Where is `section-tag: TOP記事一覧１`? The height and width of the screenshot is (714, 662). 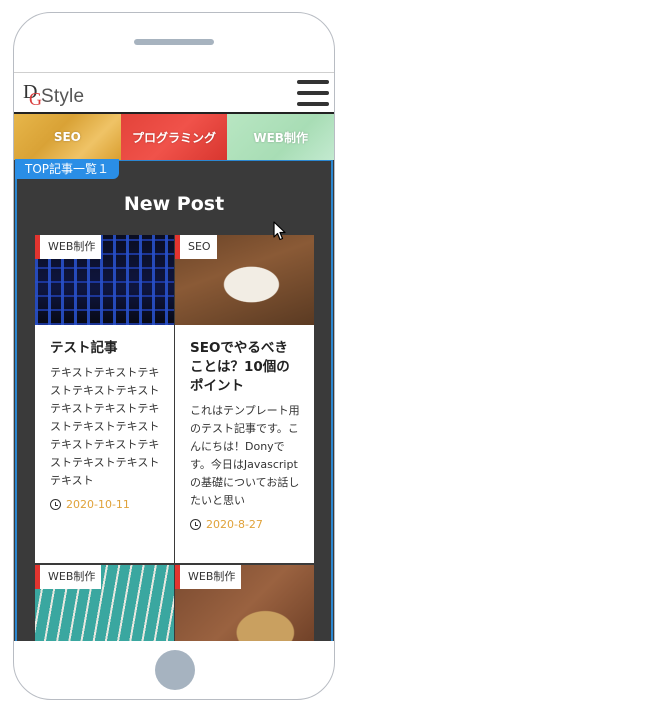 section-tag: TOP記事一覧１ is located at coordinates (67, 169).